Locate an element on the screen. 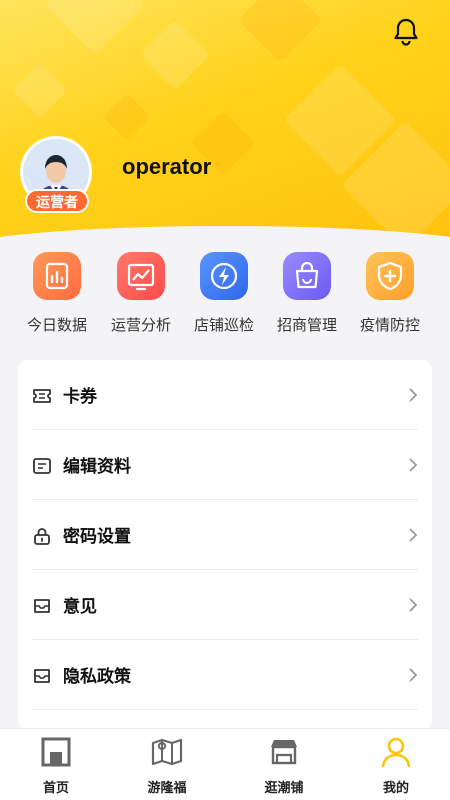 The width and height of the screenshot is (450, 800). quick-action-merchant-mgmt: 招商管理 is located at coordinates (307, 293).